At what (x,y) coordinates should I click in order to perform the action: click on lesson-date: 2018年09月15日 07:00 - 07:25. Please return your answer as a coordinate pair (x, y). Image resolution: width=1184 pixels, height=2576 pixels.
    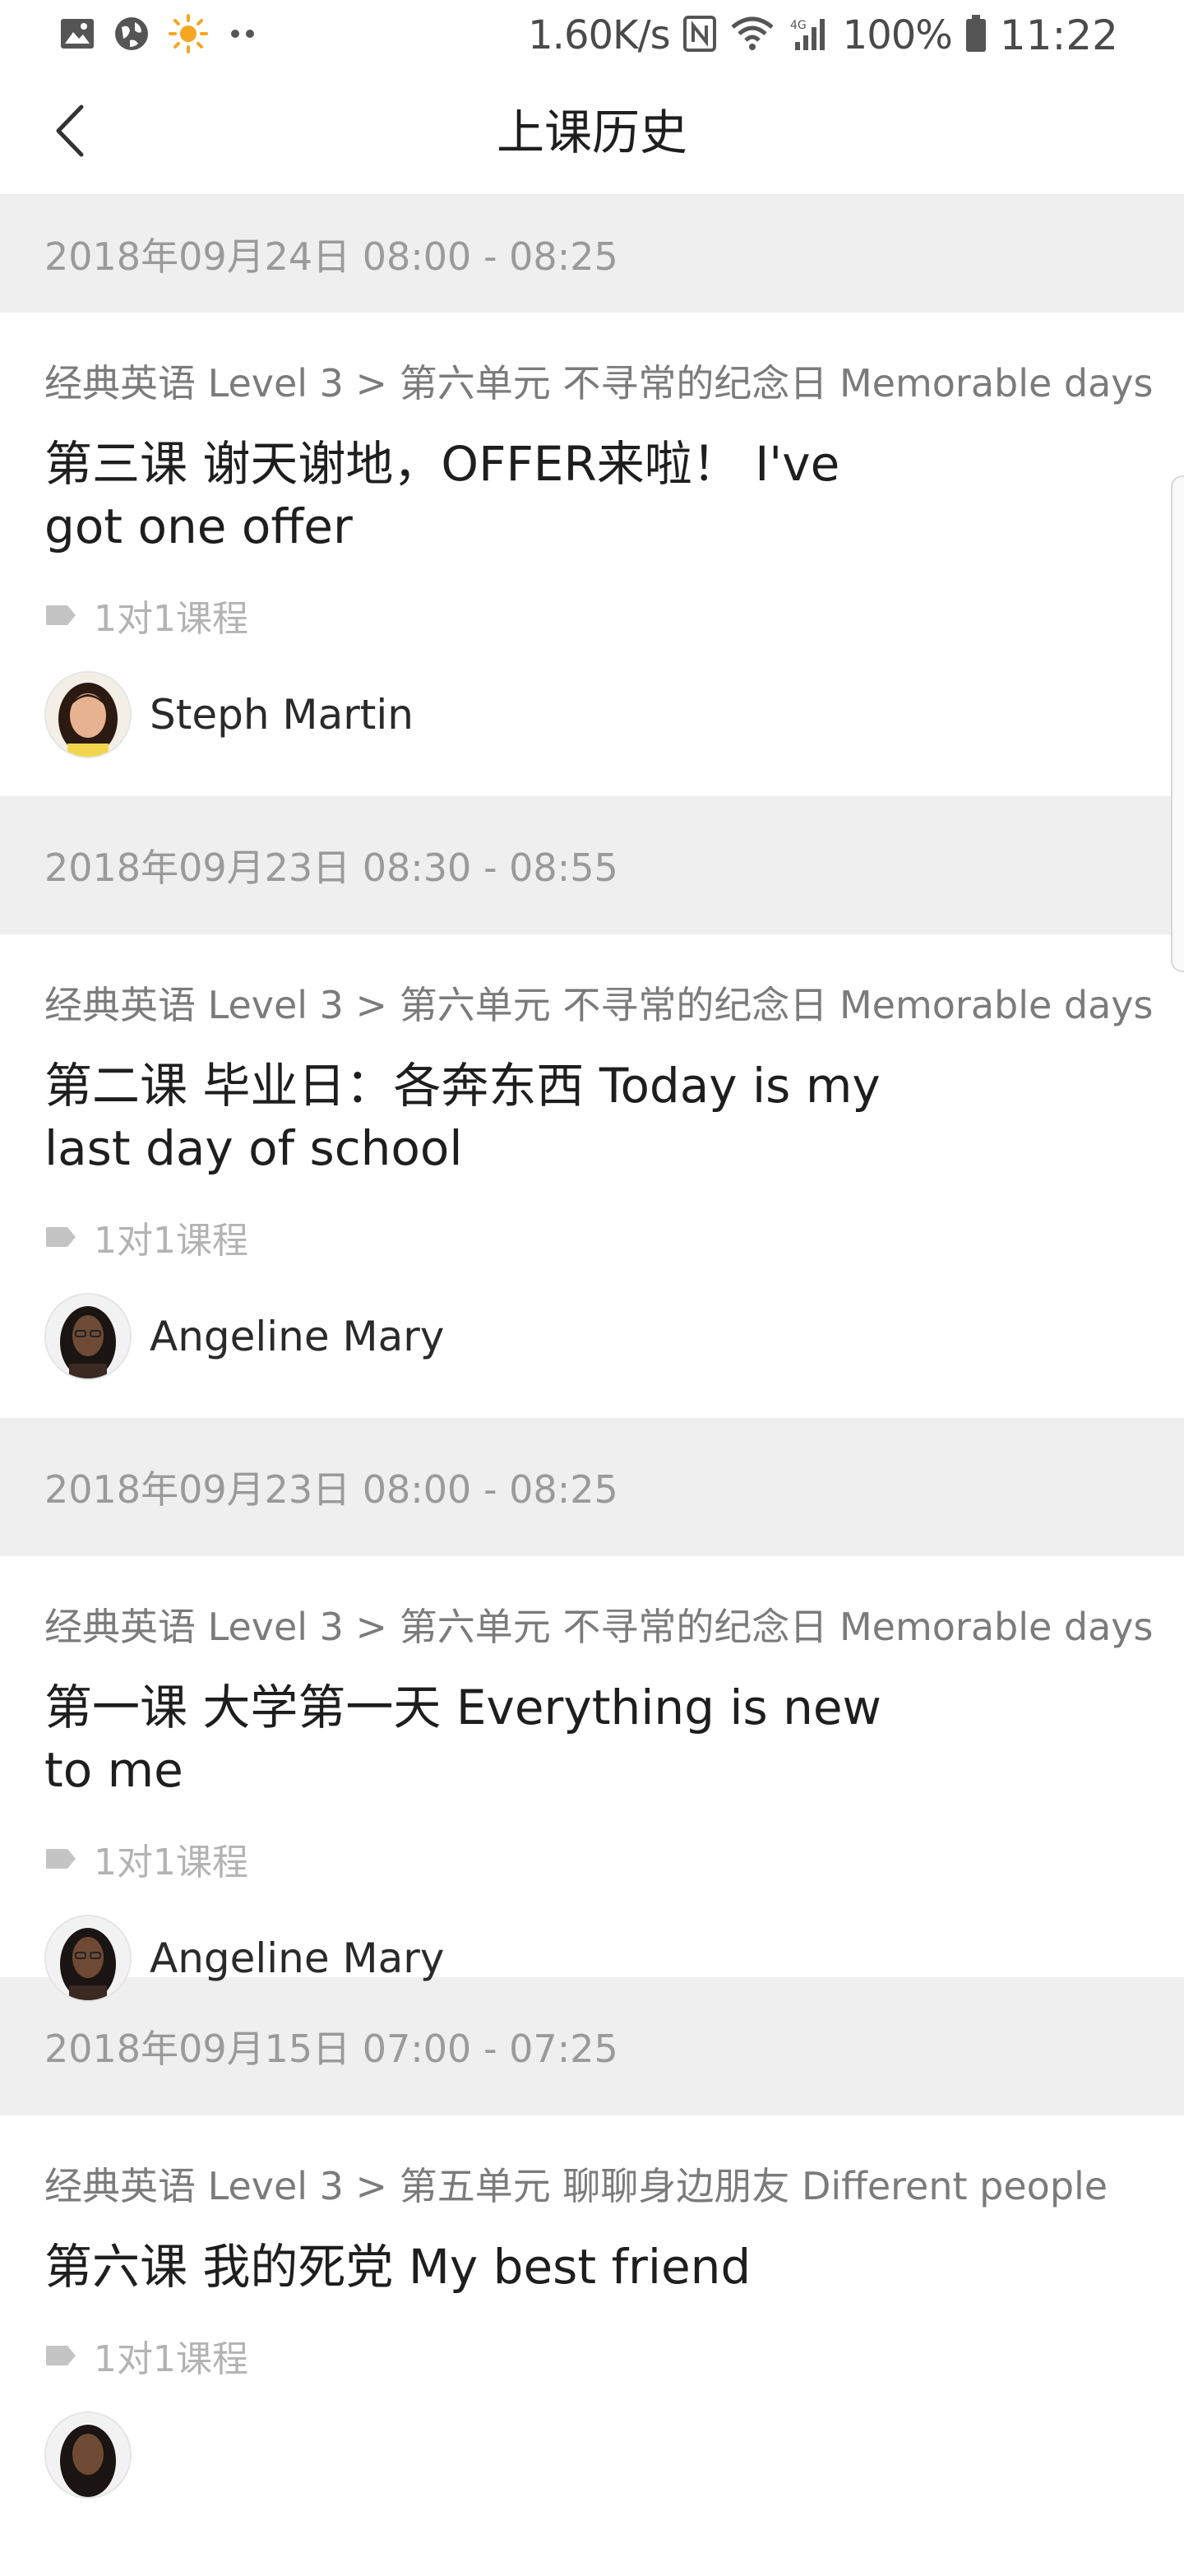
    Looking at the image, I should click on (331, 2049).